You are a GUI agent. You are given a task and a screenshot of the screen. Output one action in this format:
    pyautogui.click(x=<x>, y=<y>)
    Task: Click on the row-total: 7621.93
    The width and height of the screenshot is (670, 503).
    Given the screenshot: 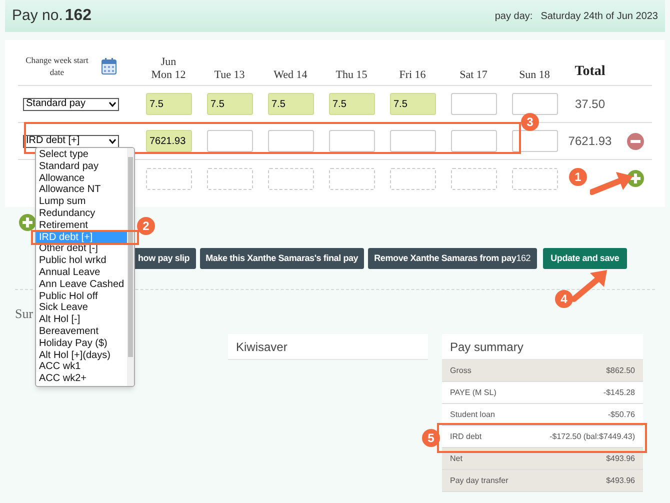 What is the action you would take?
    pyautogui.click(x=590, y=141)
    